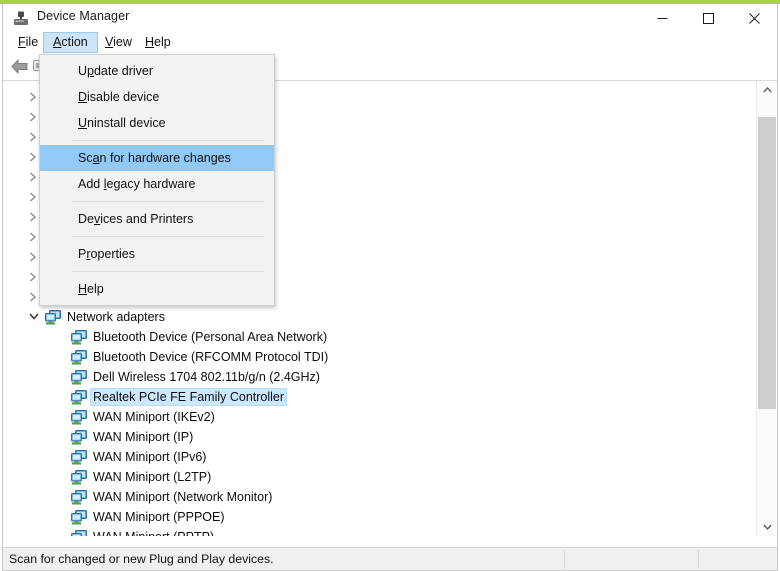  I want to click on tree-item: WAN Miniport (Network Monitor), so click(380, 497).